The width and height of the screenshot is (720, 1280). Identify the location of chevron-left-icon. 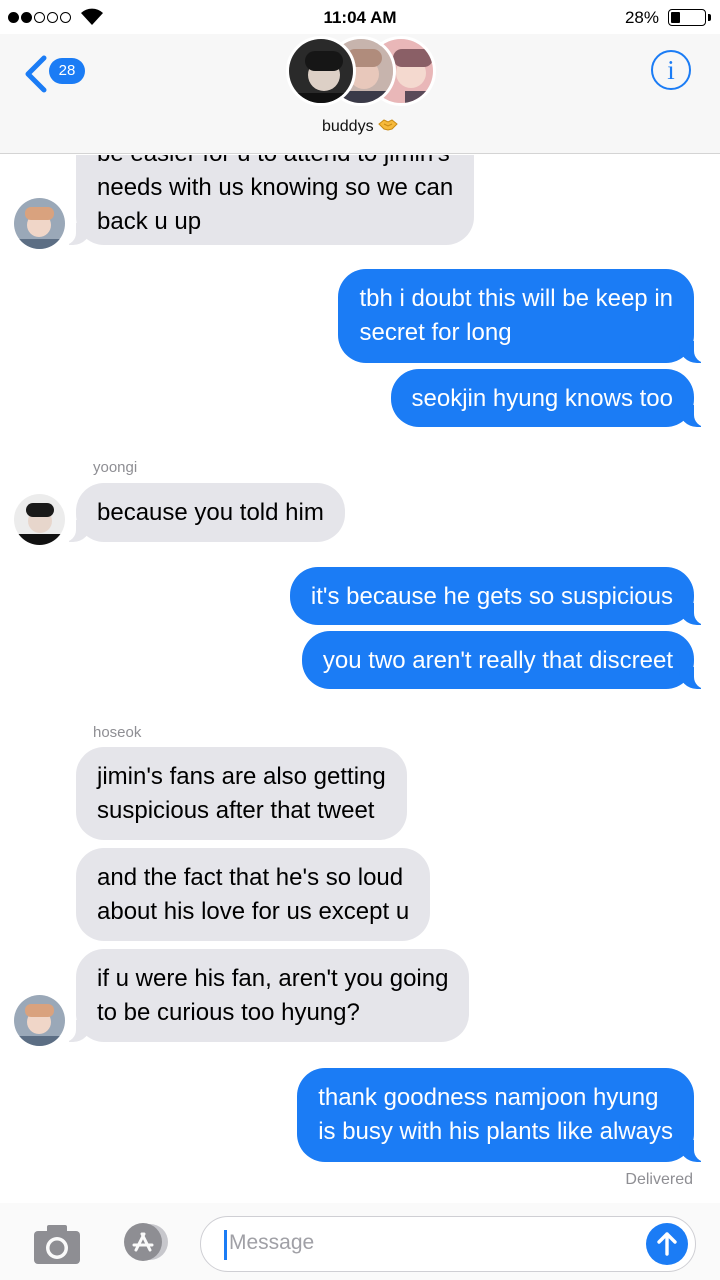
(36, 74).